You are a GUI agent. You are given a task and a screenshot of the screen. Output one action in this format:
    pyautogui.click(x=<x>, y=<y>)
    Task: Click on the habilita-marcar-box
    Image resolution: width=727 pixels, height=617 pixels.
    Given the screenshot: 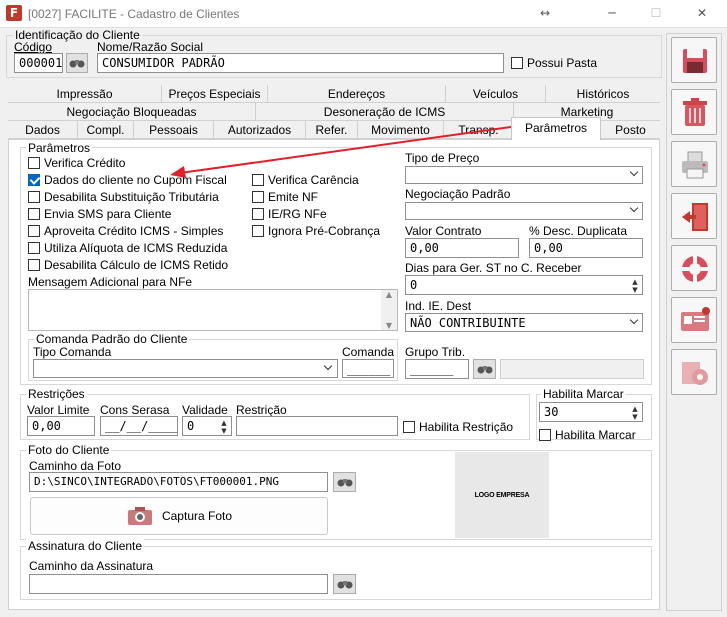 What is the action you would take?
    pyautogui.click(x=545, y=435)
    